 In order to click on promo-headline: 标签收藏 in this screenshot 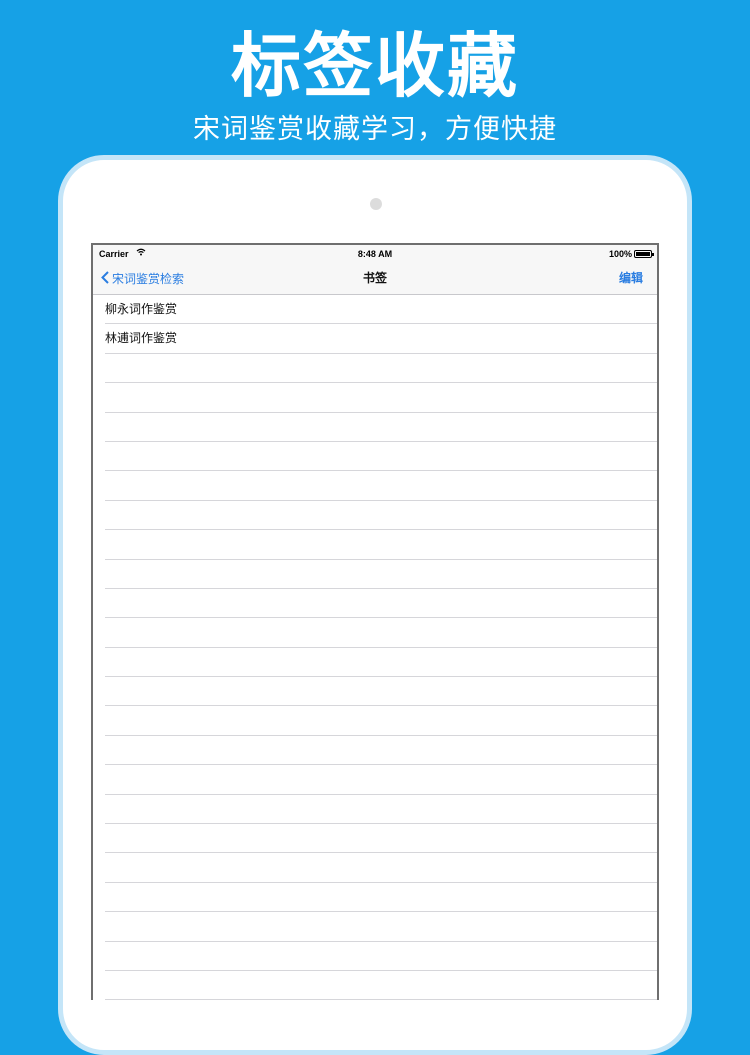, I will do `click(375, 65)`.